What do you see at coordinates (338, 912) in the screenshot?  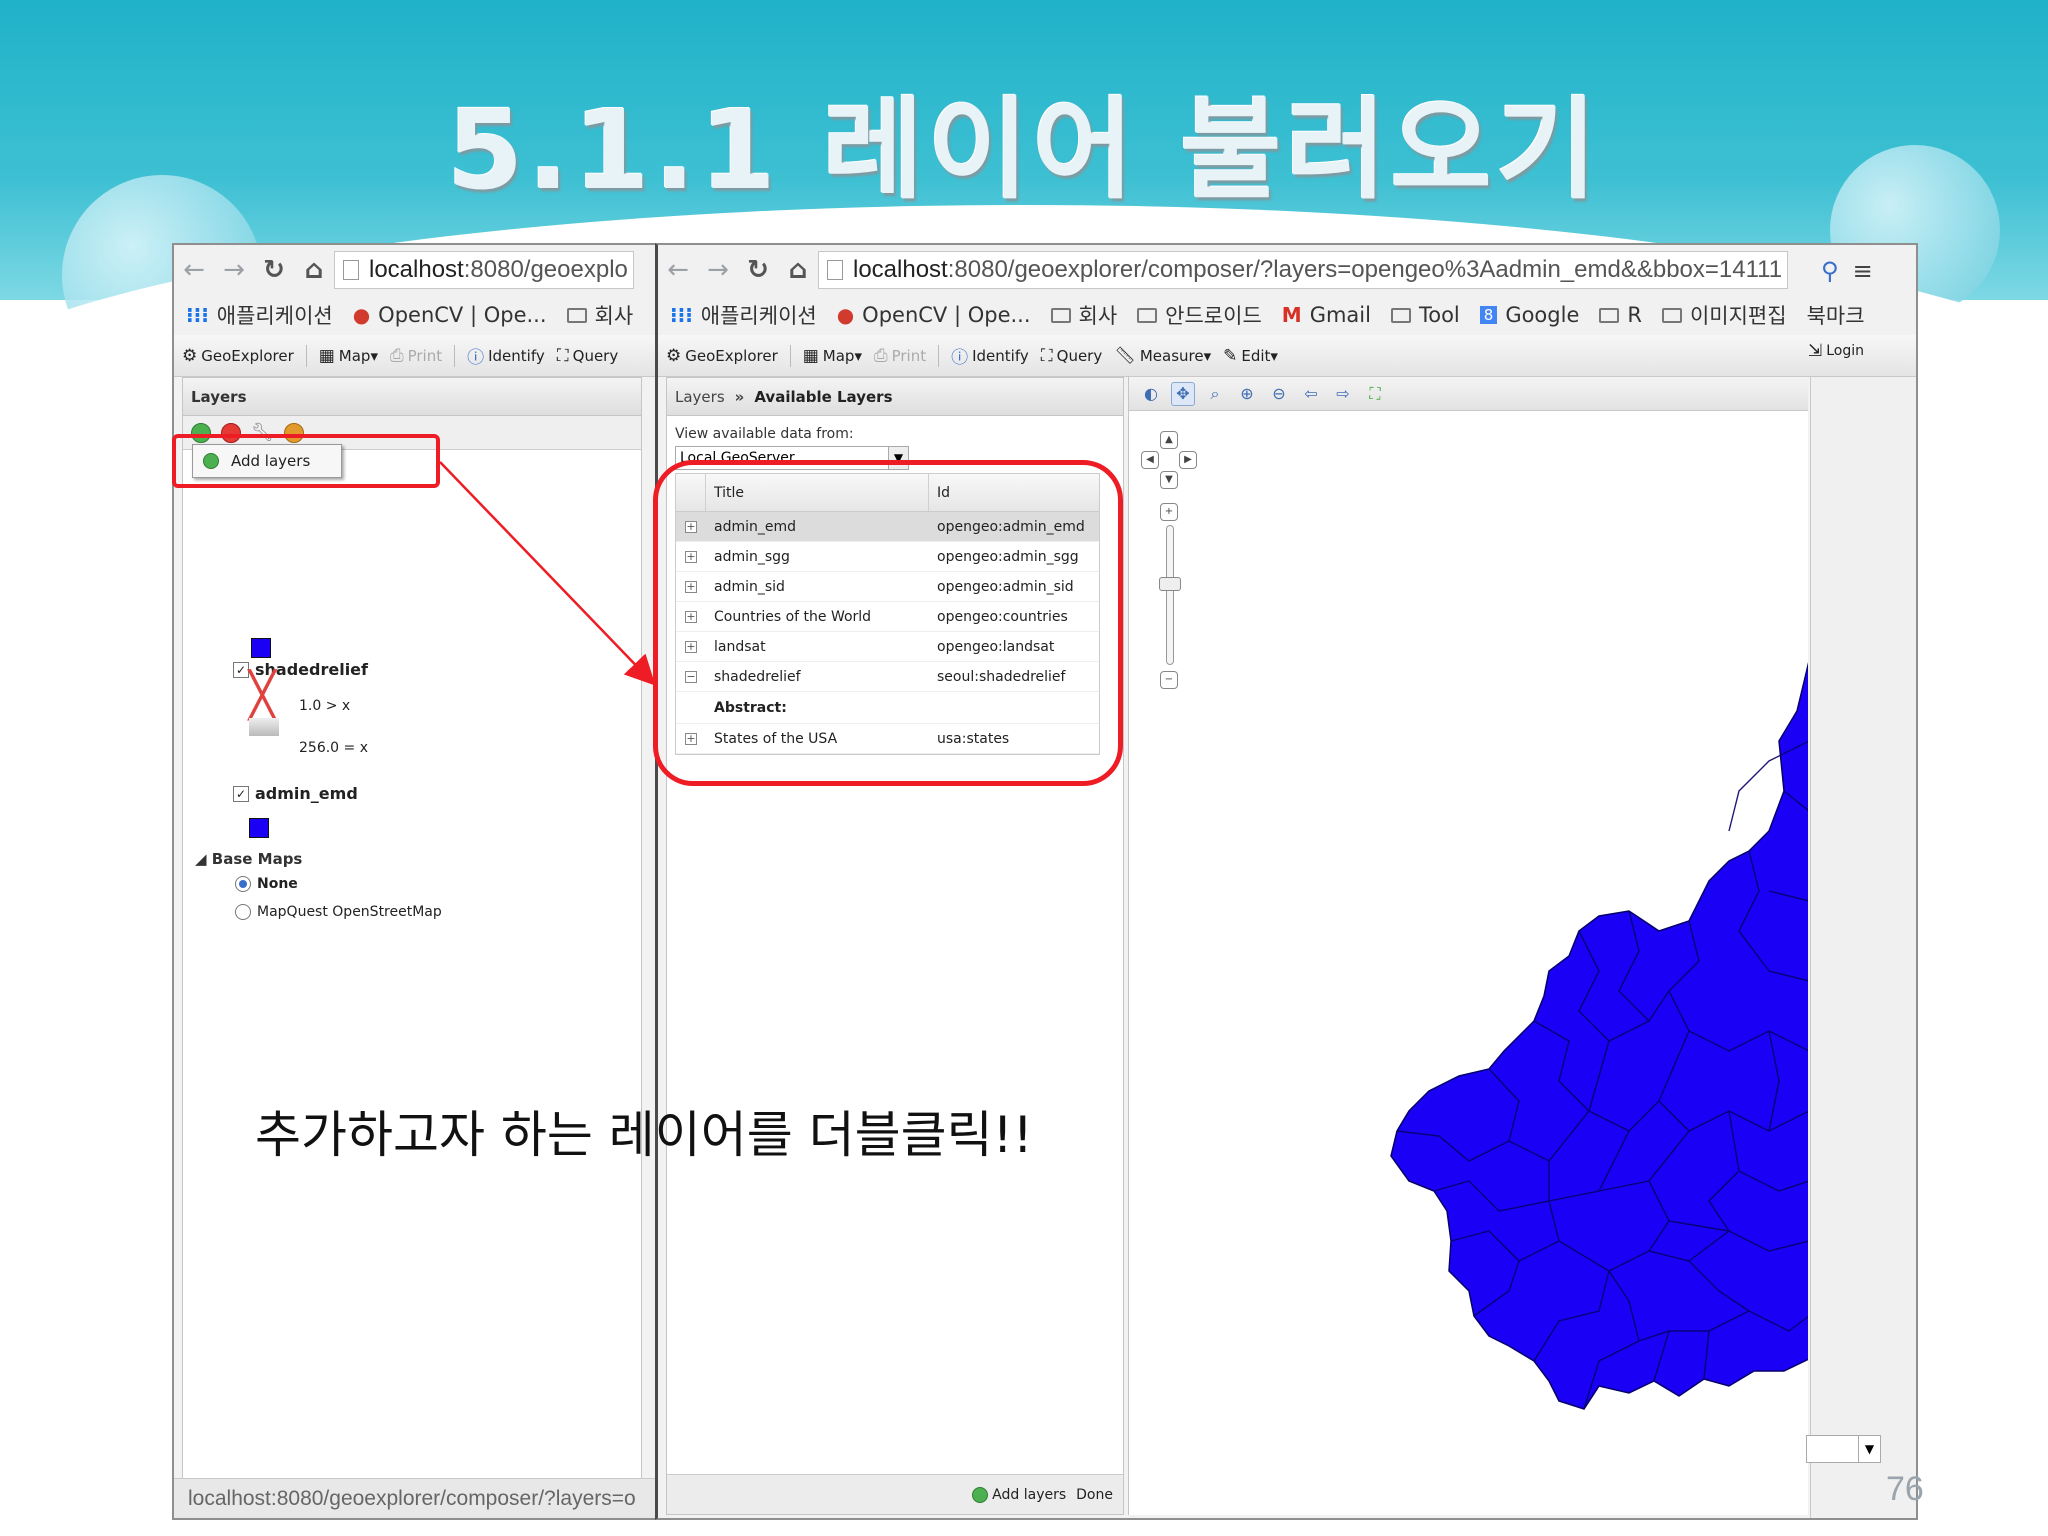 I see `base-map-option-mapquest: MapQuest OpenStreetMap` at bounding box center [338, 912].